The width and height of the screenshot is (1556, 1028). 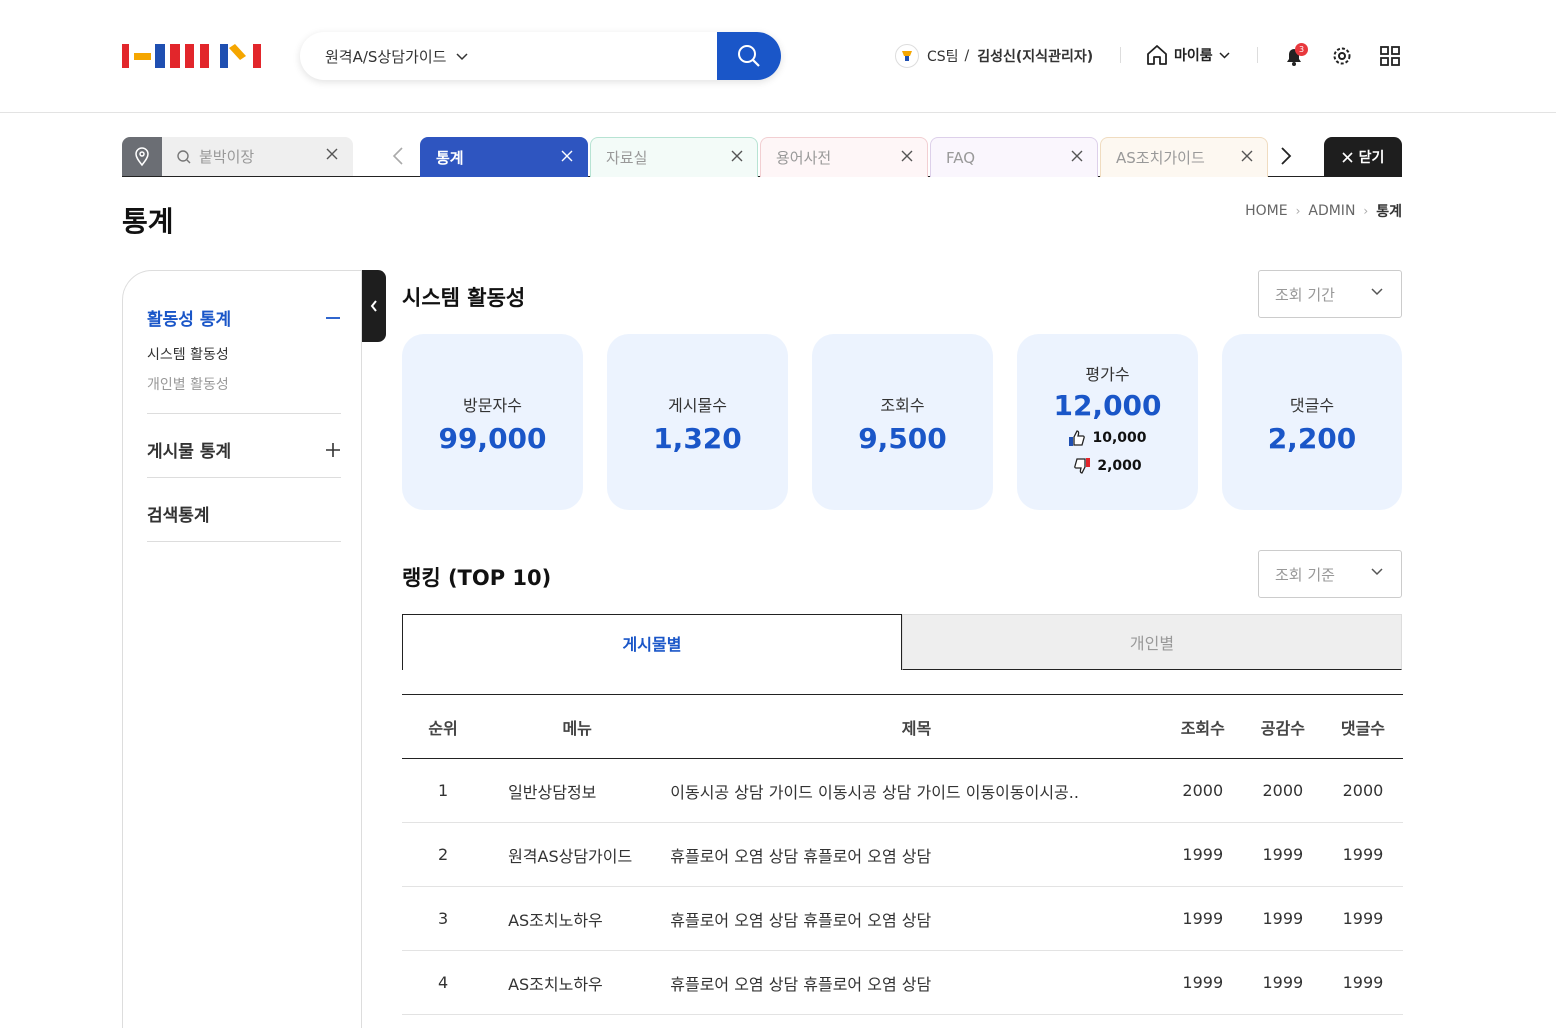 I want to click on column-header-likes: 공감수, so click(x=1282, y=726).